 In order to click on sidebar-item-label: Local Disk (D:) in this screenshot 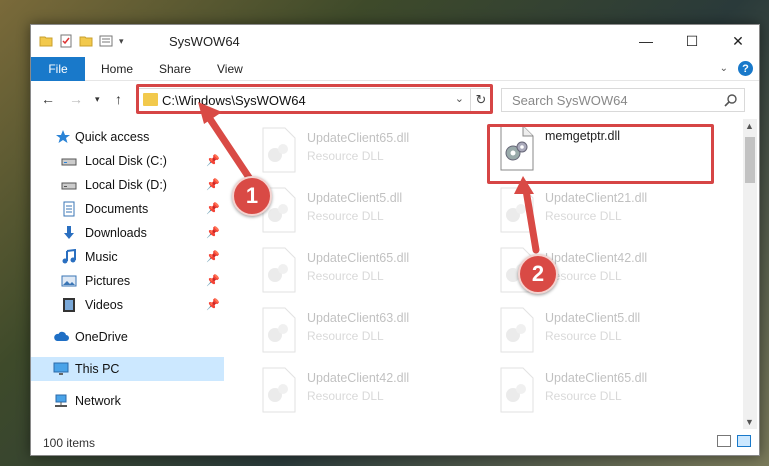, I will do `click(126, 185)`.